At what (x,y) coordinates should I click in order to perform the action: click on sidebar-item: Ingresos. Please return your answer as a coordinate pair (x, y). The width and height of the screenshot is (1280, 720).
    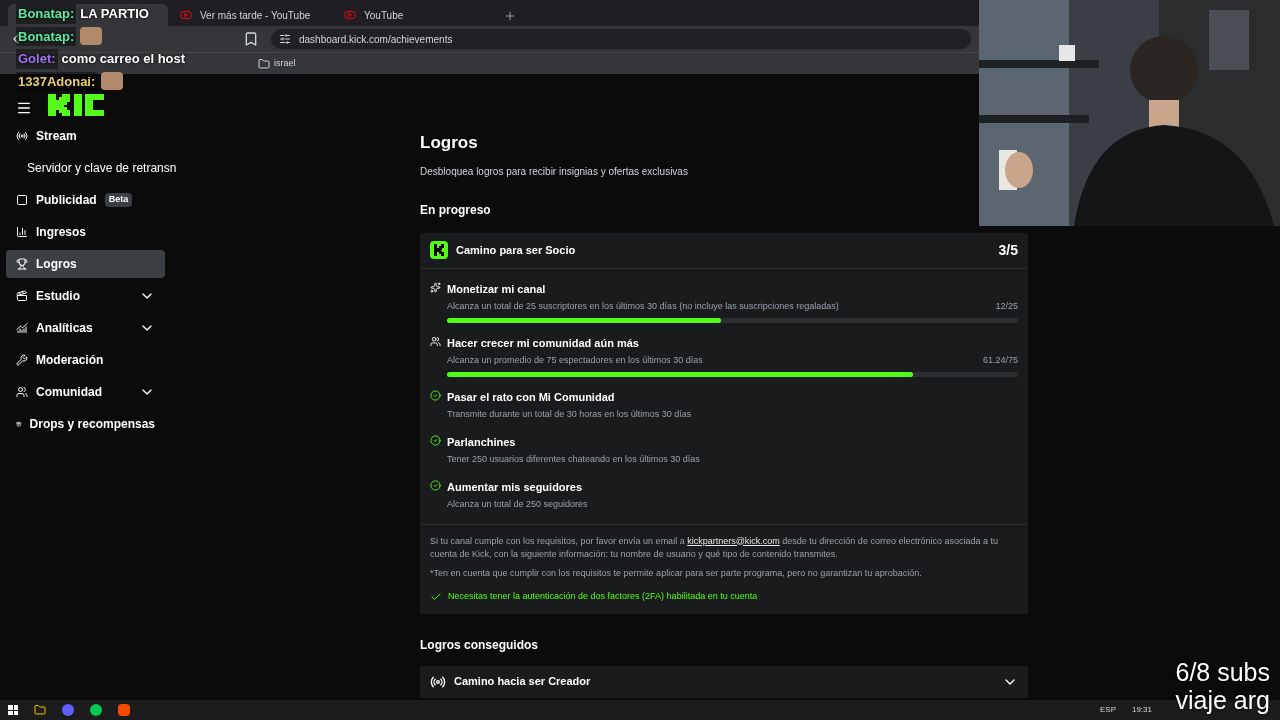
    Looking at the image, I should click on (85, 232).